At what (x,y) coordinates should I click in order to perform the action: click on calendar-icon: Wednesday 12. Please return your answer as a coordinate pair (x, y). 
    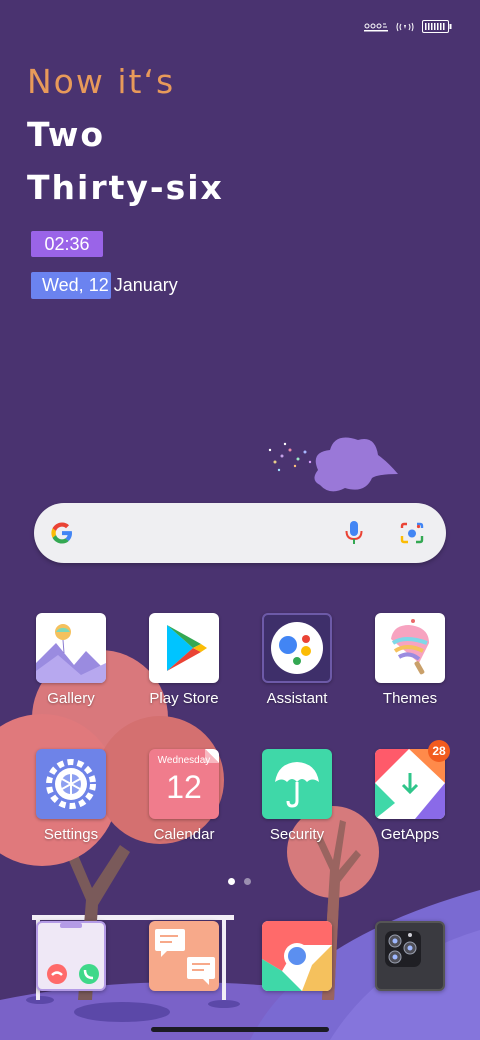
    Looking at the image, I should click on (184, 784).